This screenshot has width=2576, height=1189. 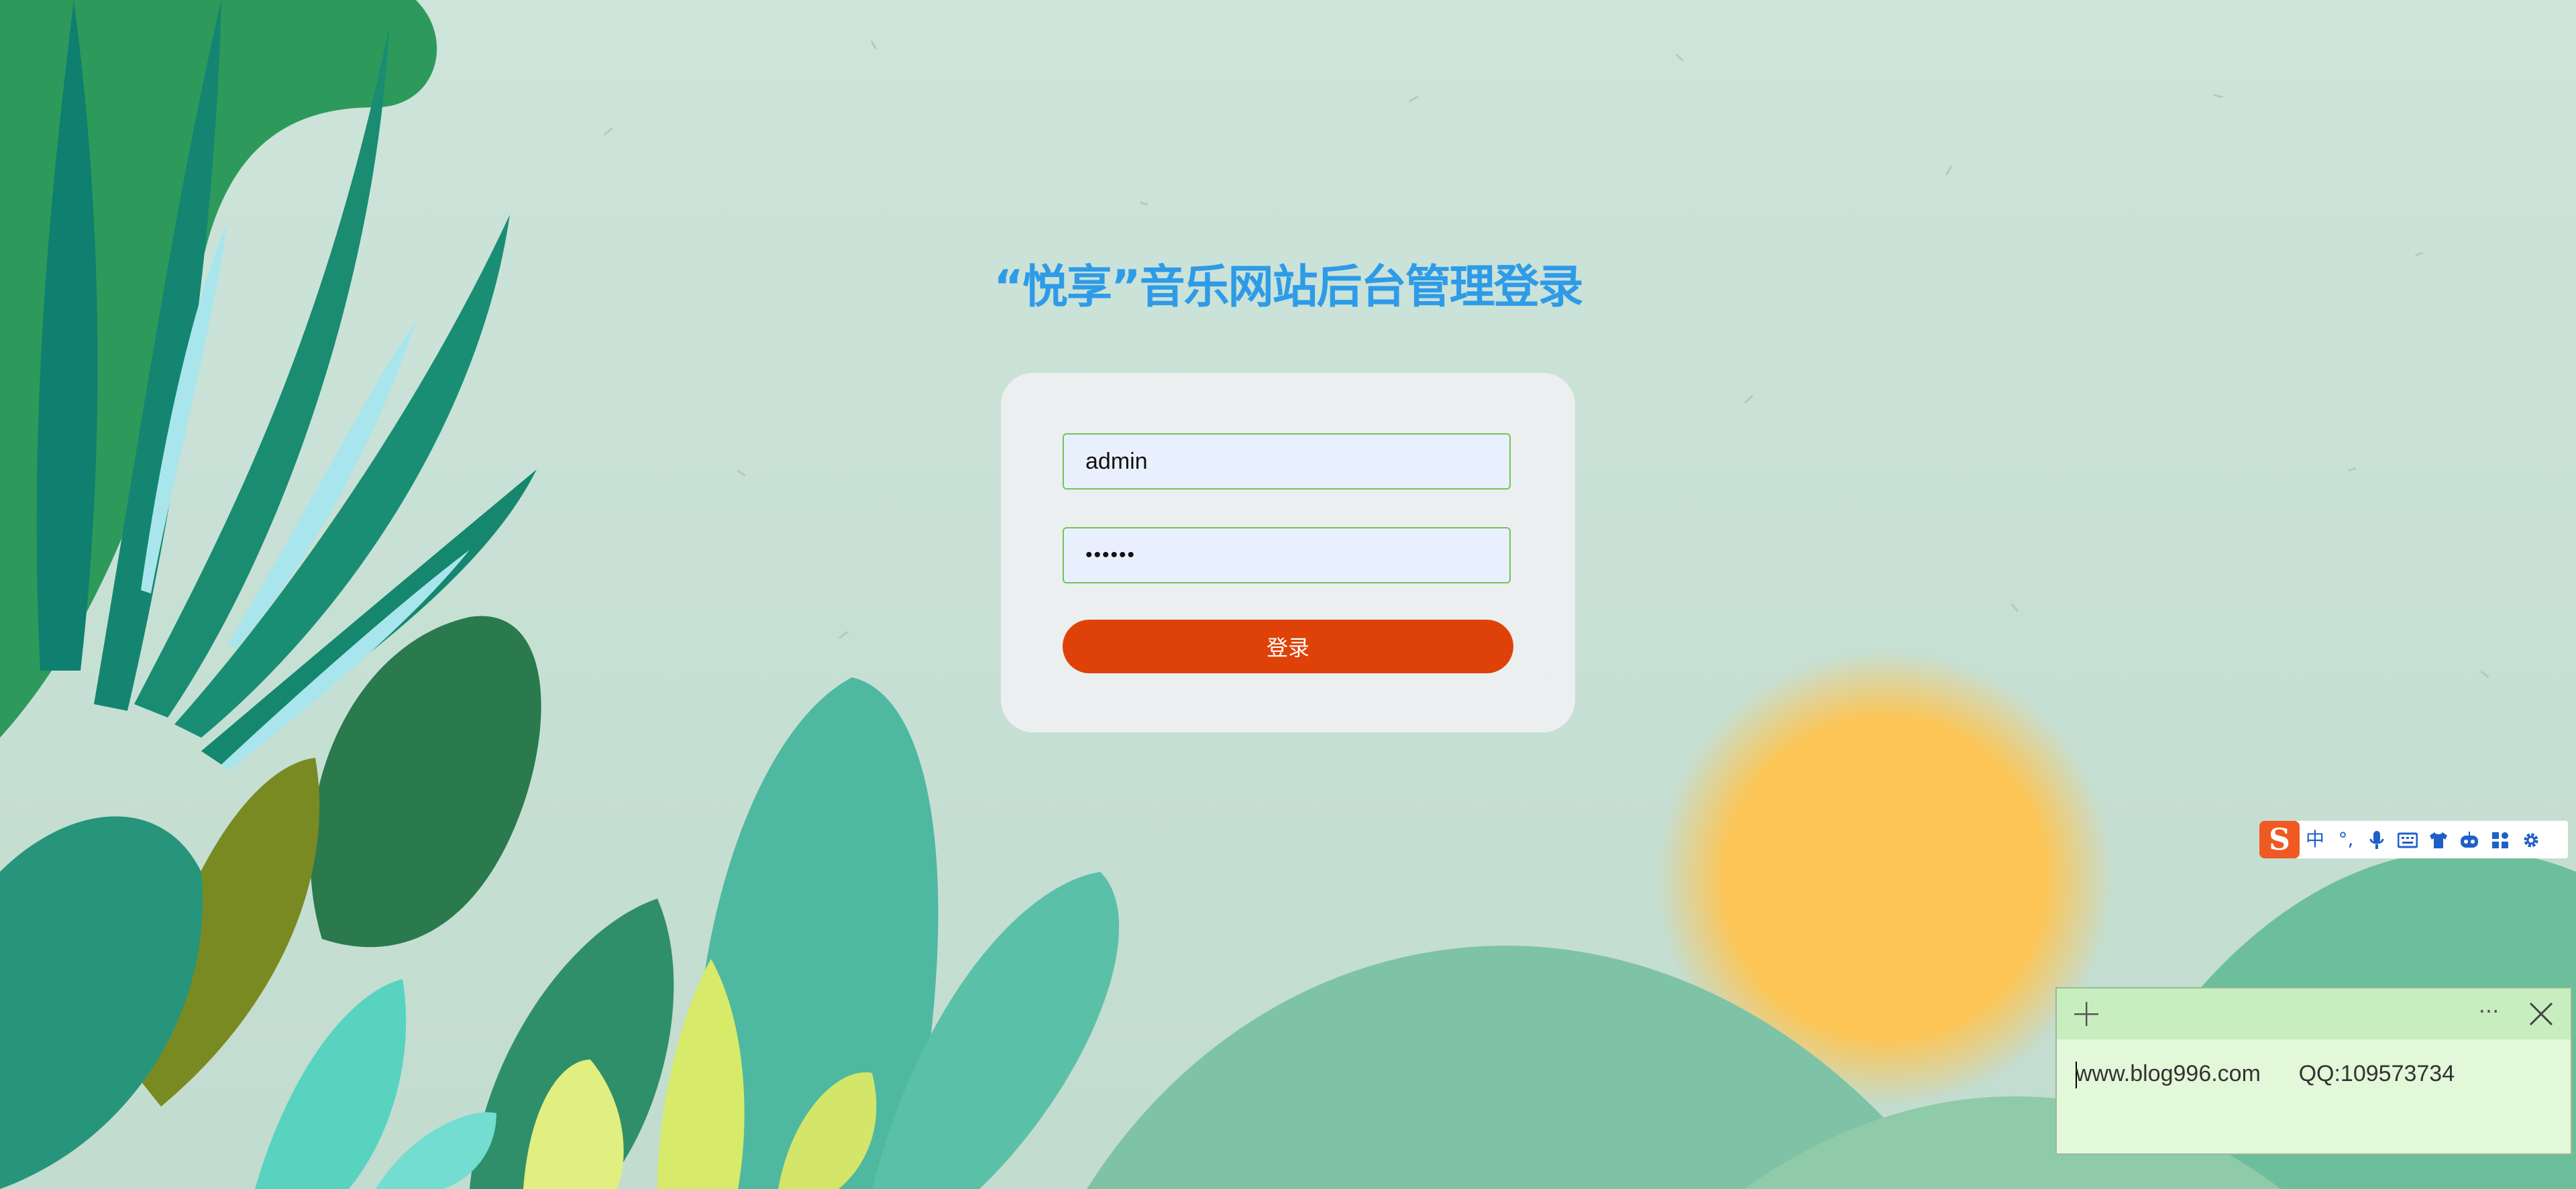 I want to click on keyboard-icon, so click(x=2407, y=839).